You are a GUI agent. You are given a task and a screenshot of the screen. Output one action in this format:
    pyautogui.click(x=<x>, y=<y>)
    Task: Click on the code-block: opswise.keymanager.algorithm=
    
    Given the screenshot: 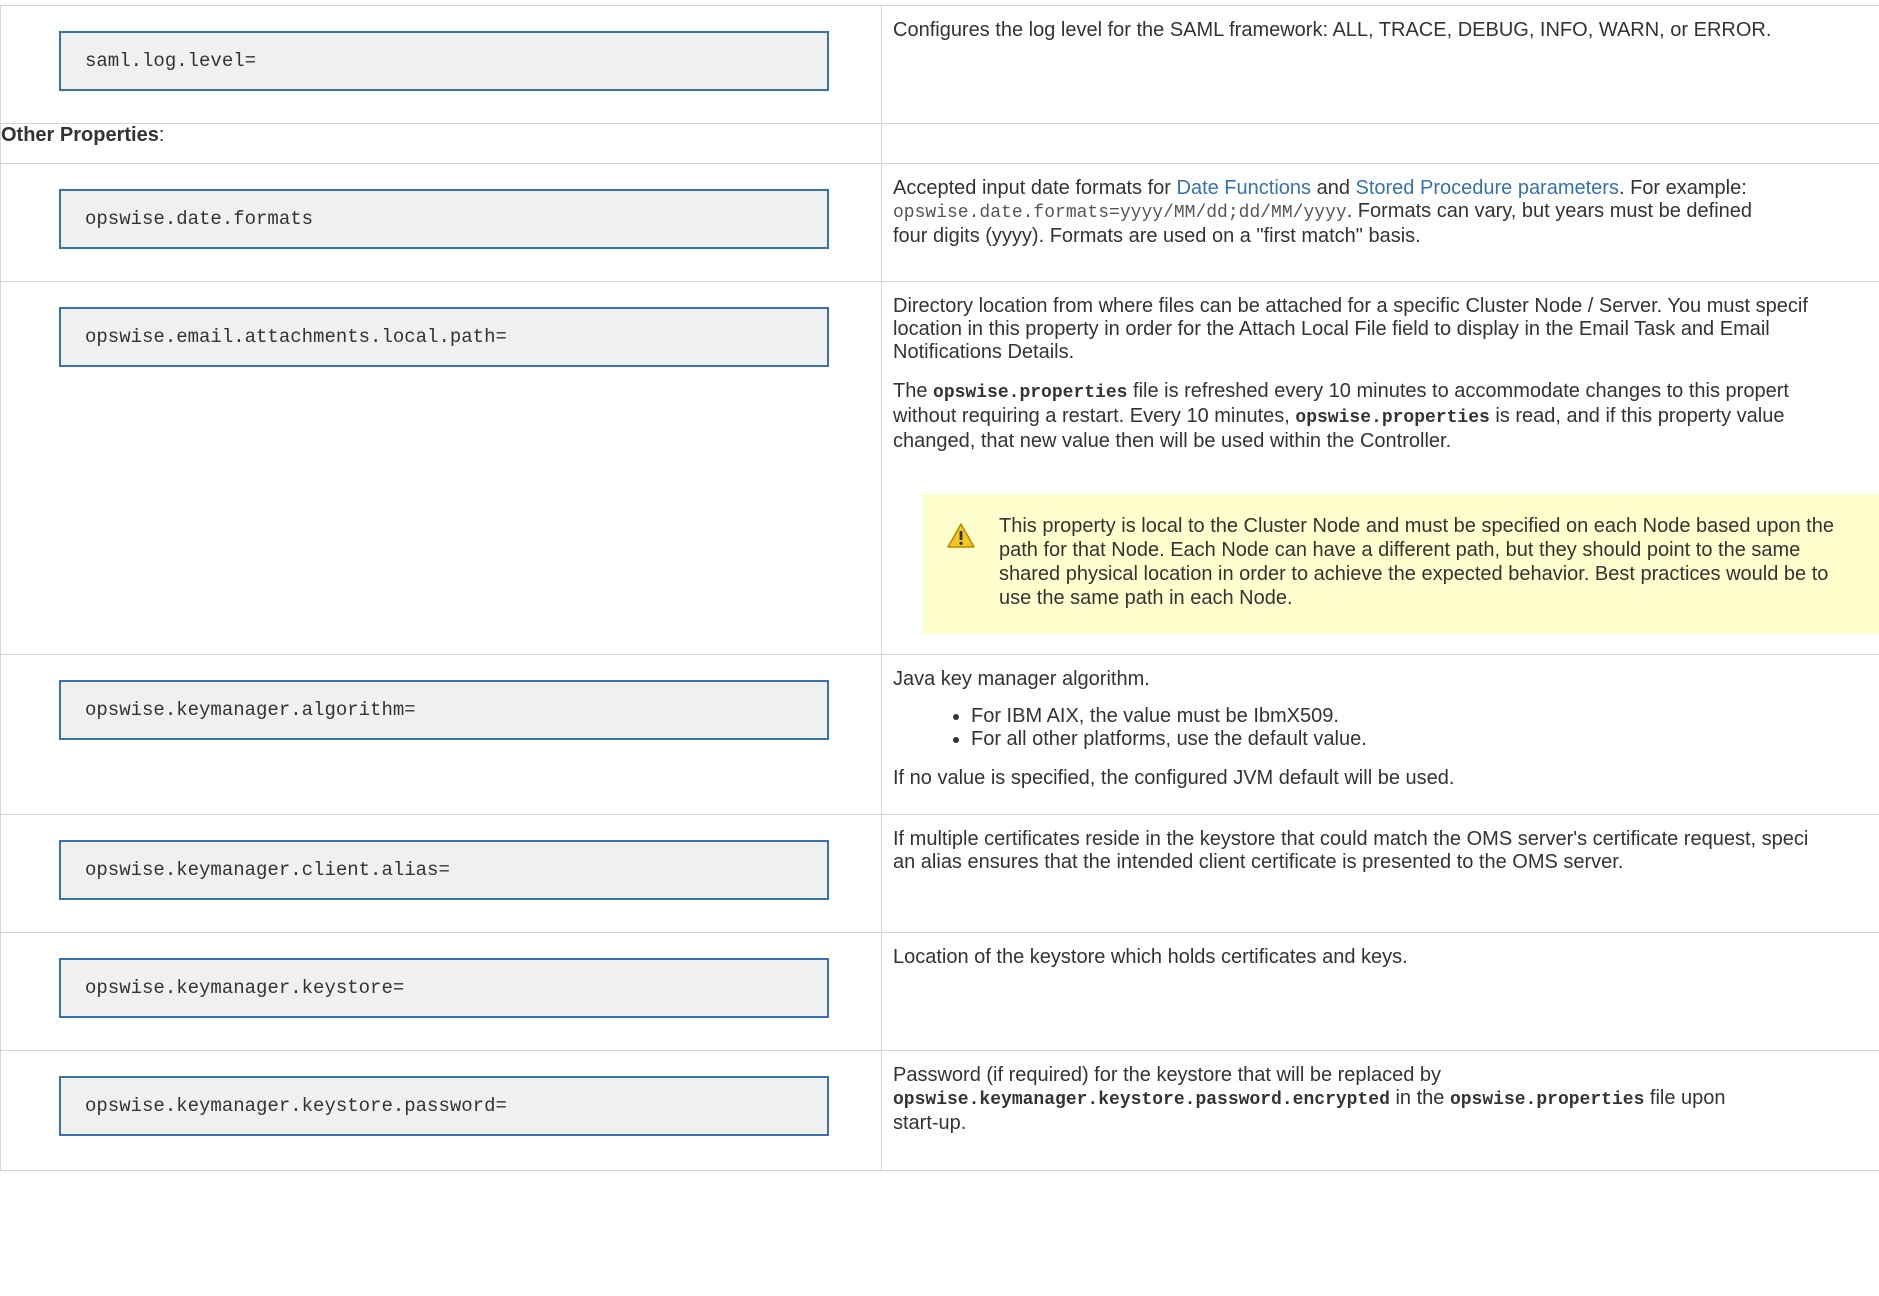 What is the action you would take?
    pyautogui.click(x=444, y=710)
    